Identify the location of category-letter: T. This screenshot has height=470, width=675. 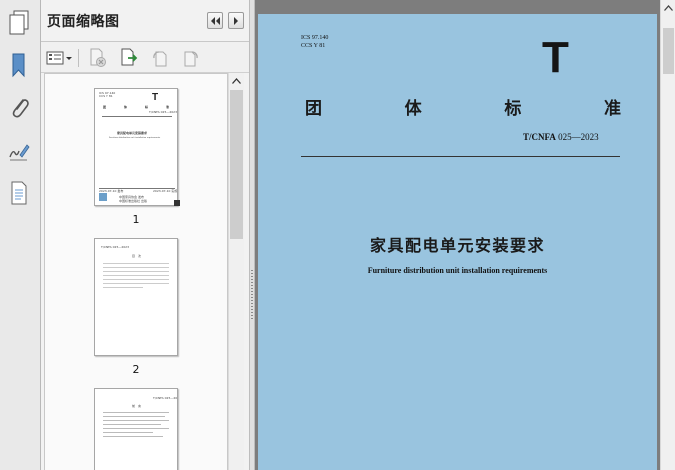
(555, 57).